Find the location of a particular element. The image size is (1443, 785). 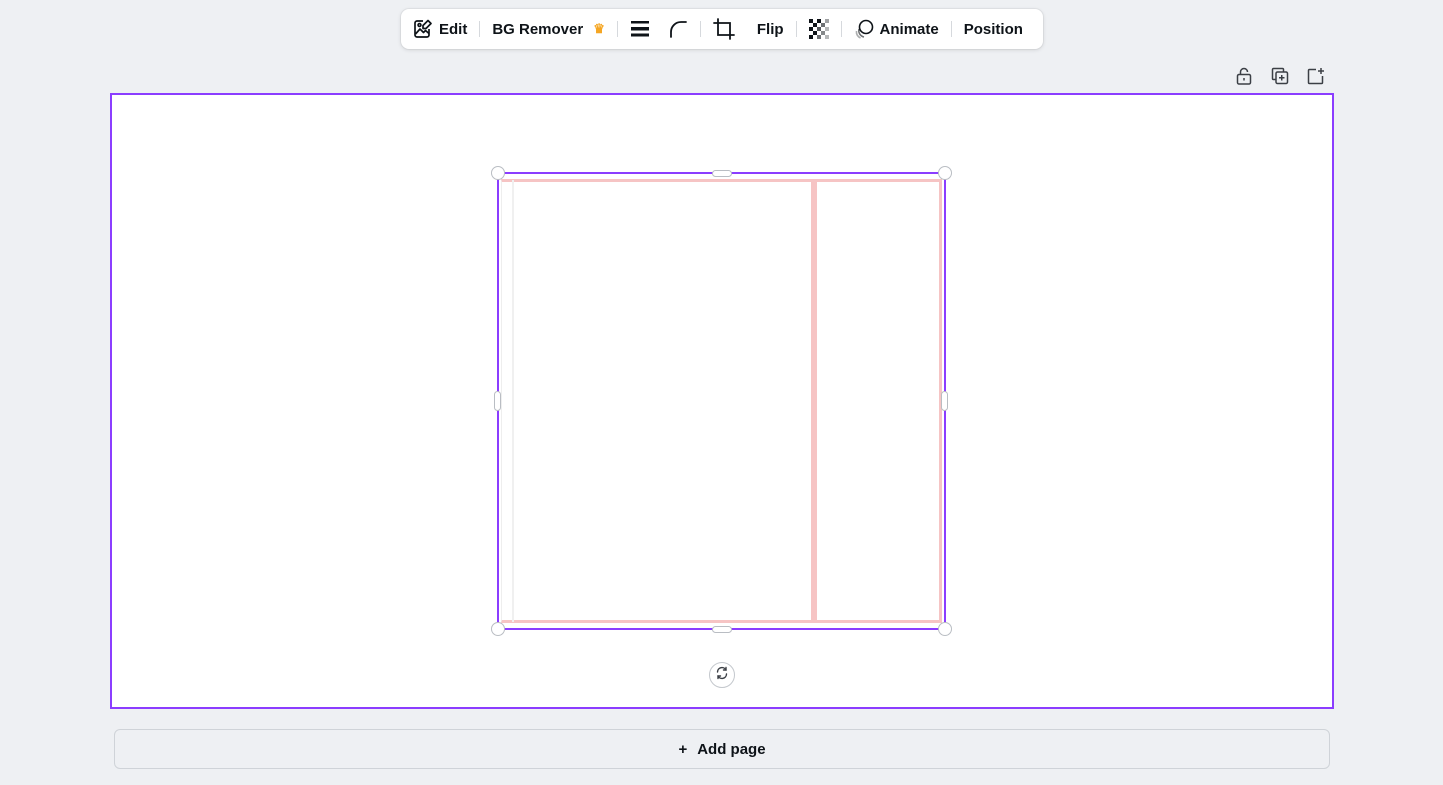

bg-remover-button: BG Remover ♛ is located at coordinates (548, 29).